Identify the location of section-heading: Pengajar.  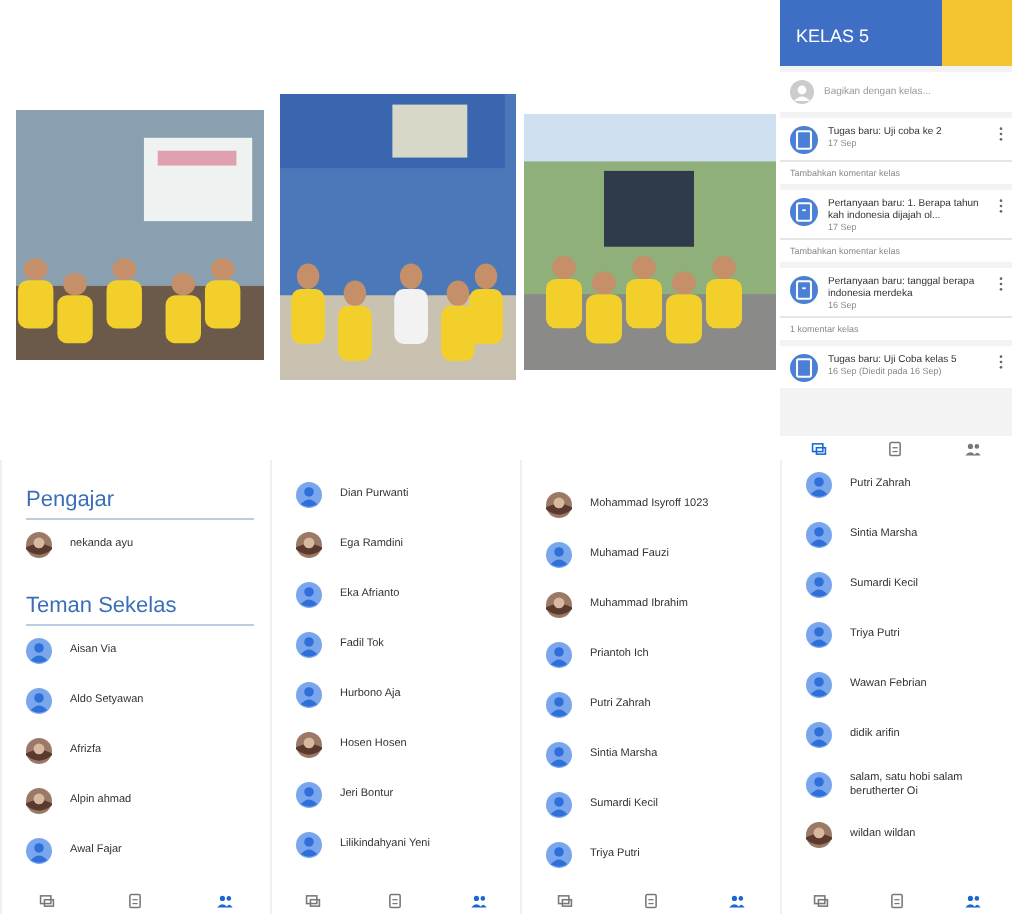
(70, 501).